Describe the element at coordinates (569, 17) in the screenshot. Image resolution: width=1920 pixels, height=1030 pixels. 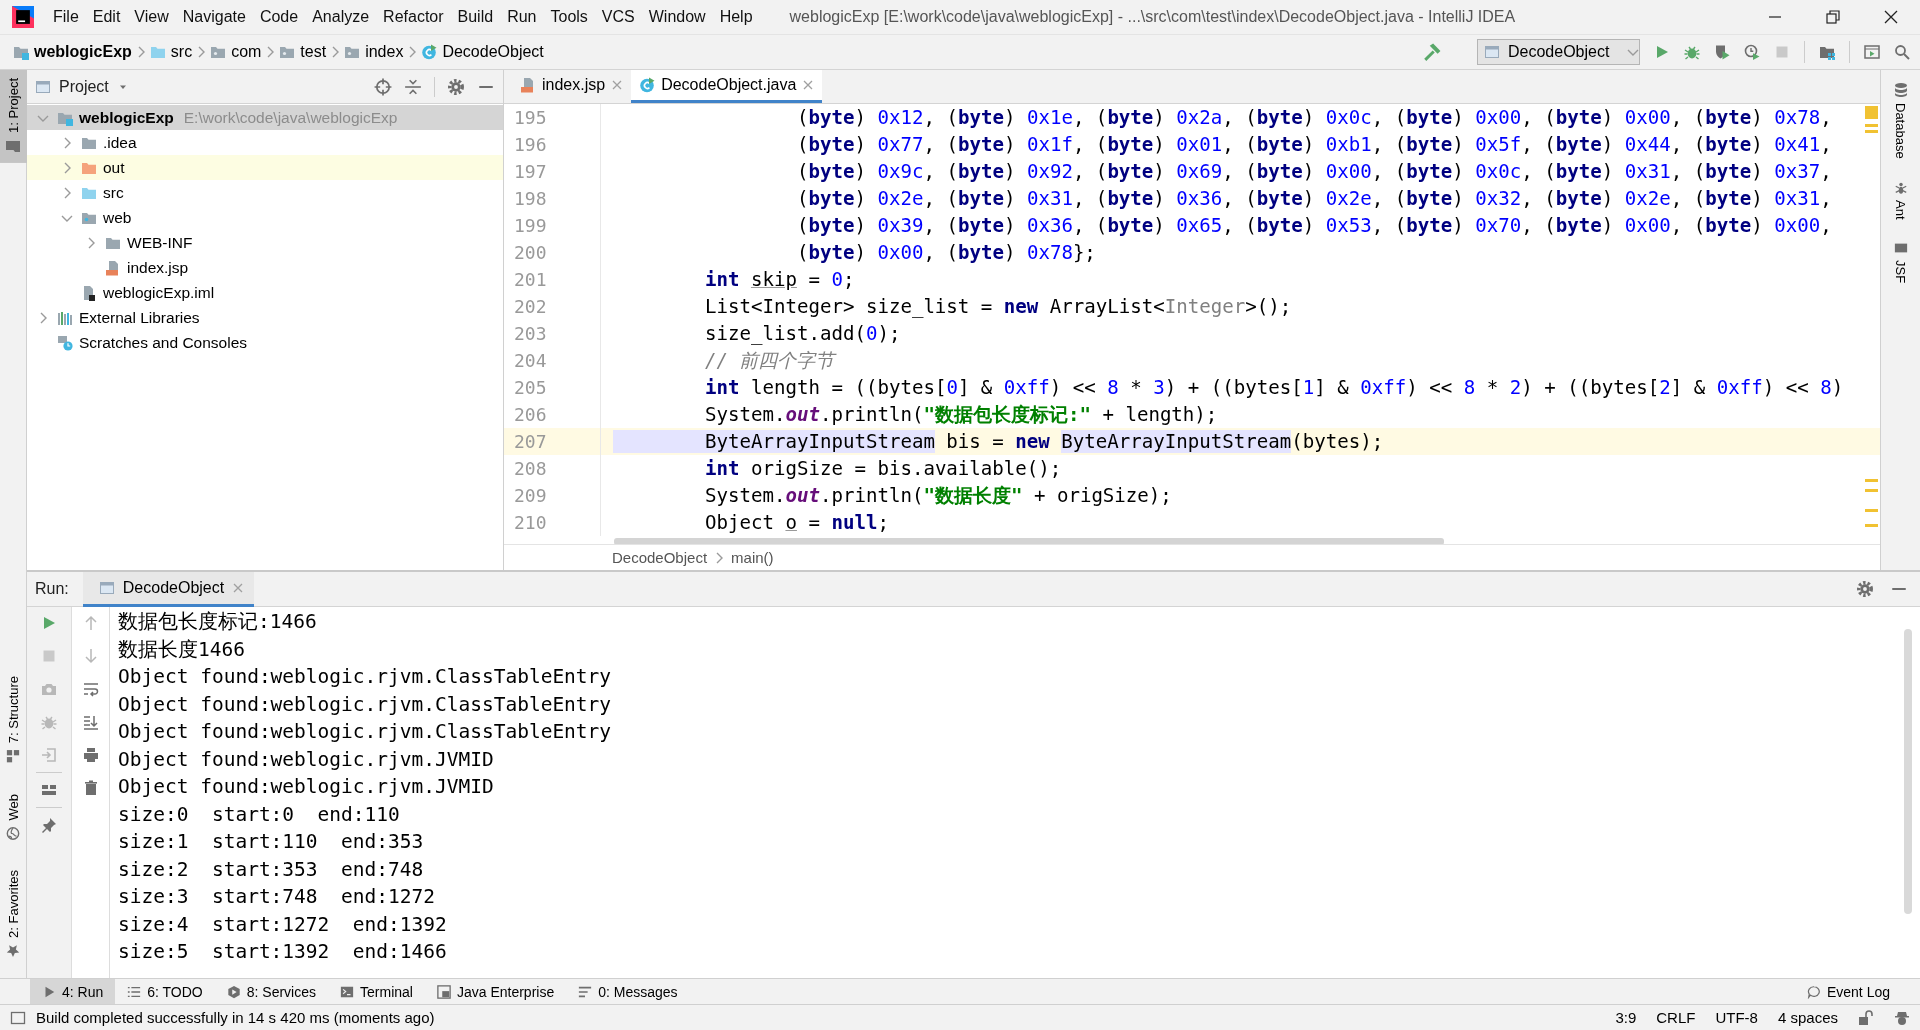
I see `menu-item: Tools` at that location.